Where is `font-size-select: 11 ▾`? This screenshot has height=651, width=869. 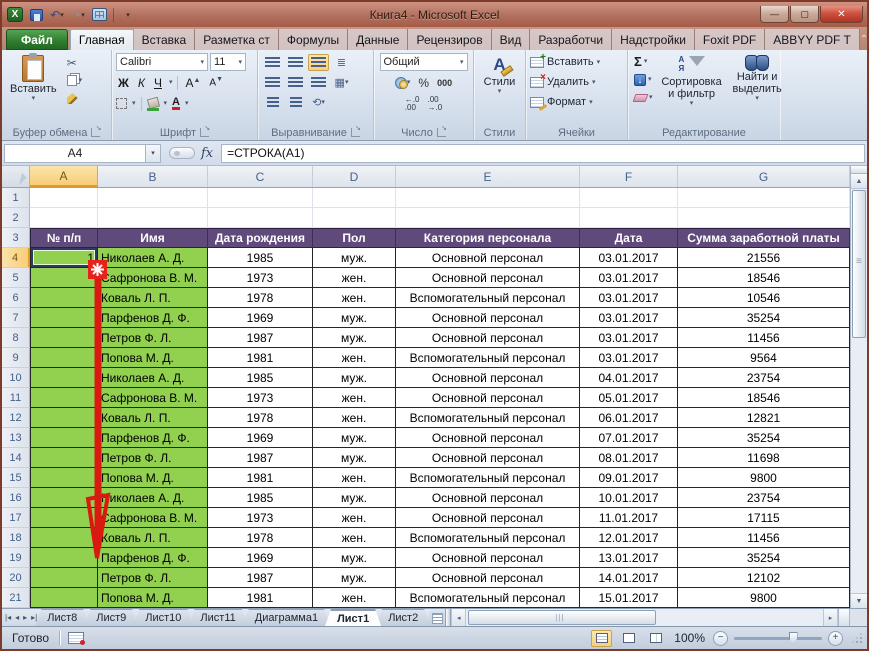
font-size-select: 11 ▾ is located at coordinates (228, 62).